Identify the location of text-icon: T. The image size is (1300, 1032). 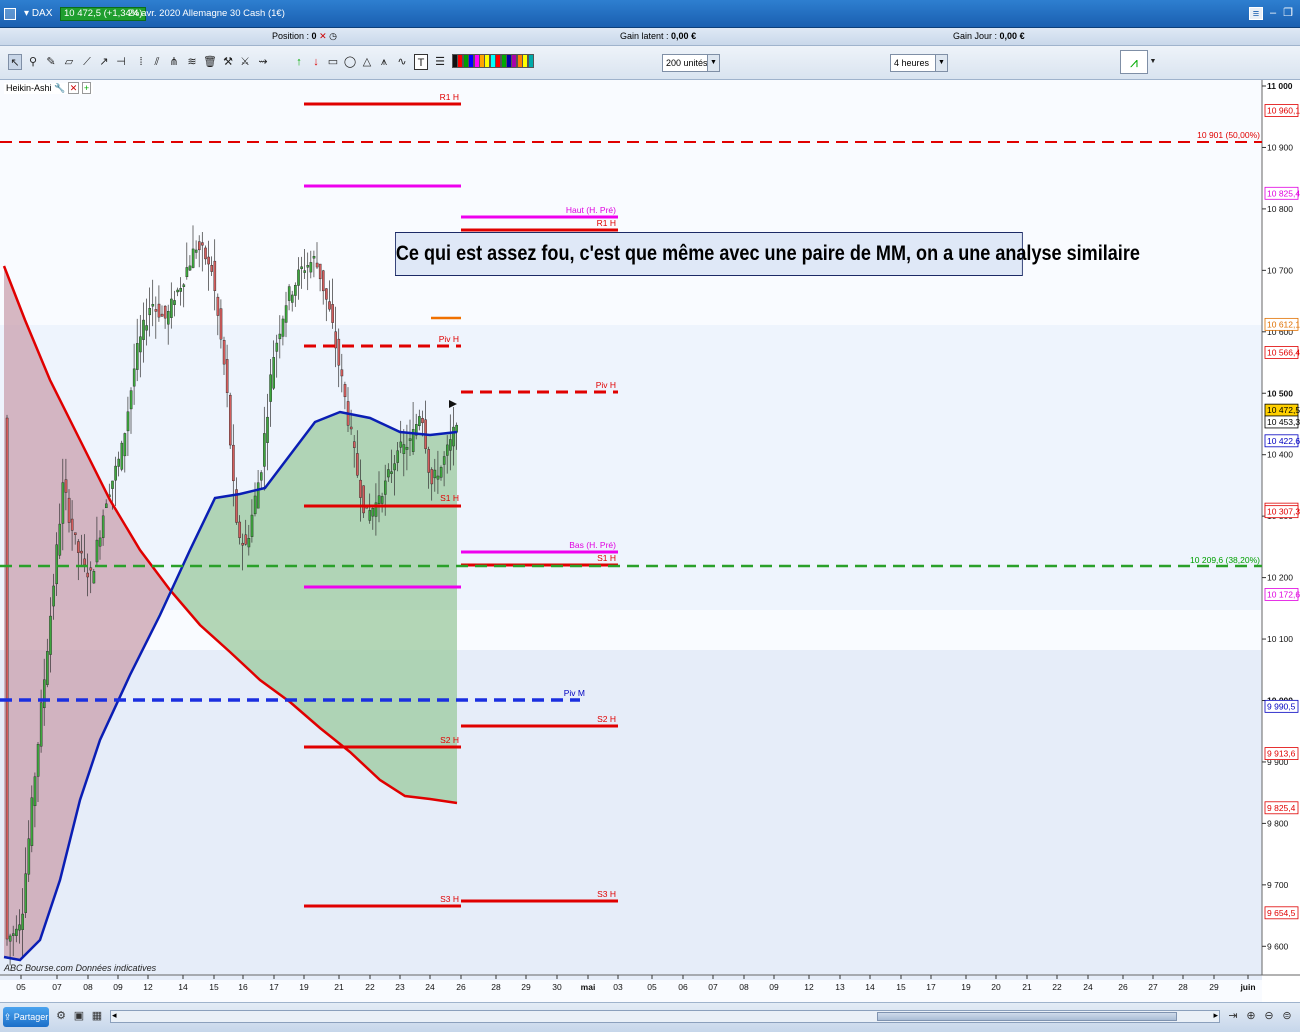
(421, 62).